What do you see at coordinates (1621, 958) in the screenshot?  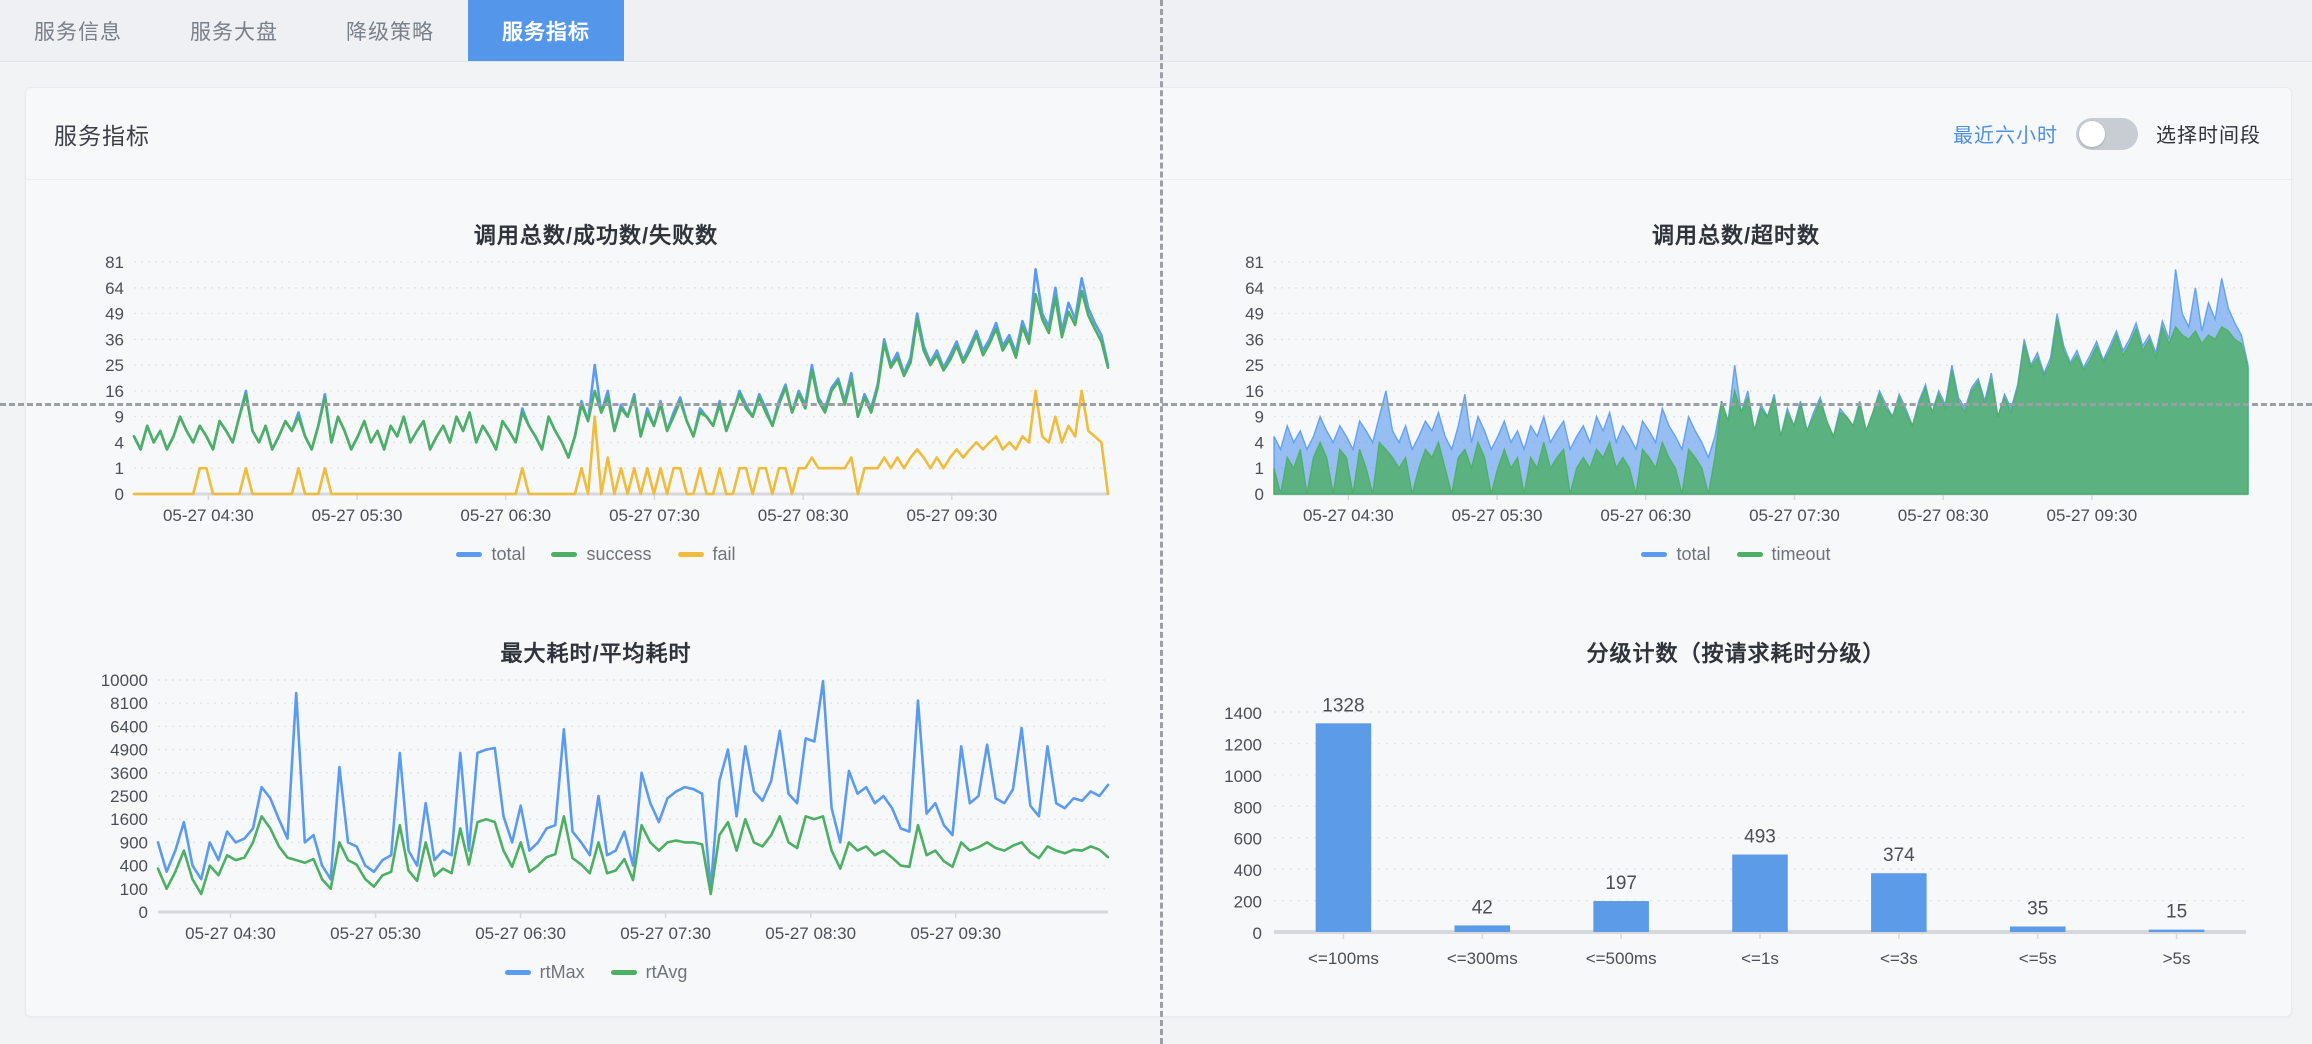 I see `svg-text: <=500ms` at bounding box center [1621, 958].